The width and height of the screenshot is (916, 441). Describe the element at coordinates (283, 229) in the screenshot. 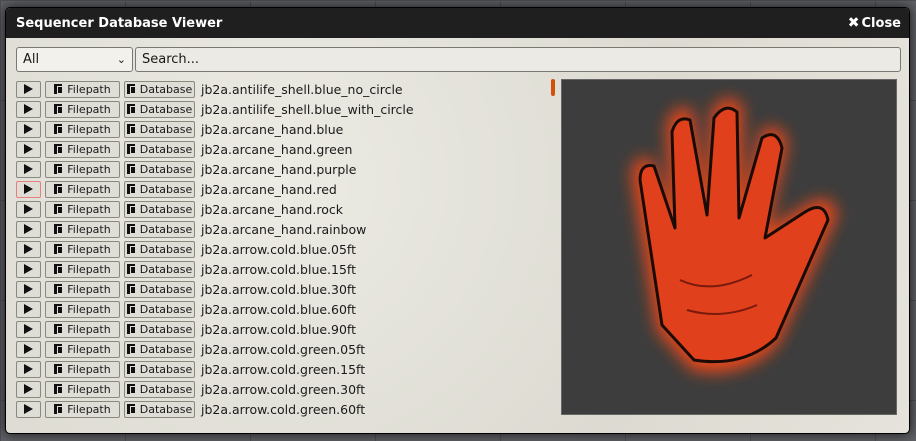

I see `entry-name: jb2a.arcane_hand.rainbow` at that location.